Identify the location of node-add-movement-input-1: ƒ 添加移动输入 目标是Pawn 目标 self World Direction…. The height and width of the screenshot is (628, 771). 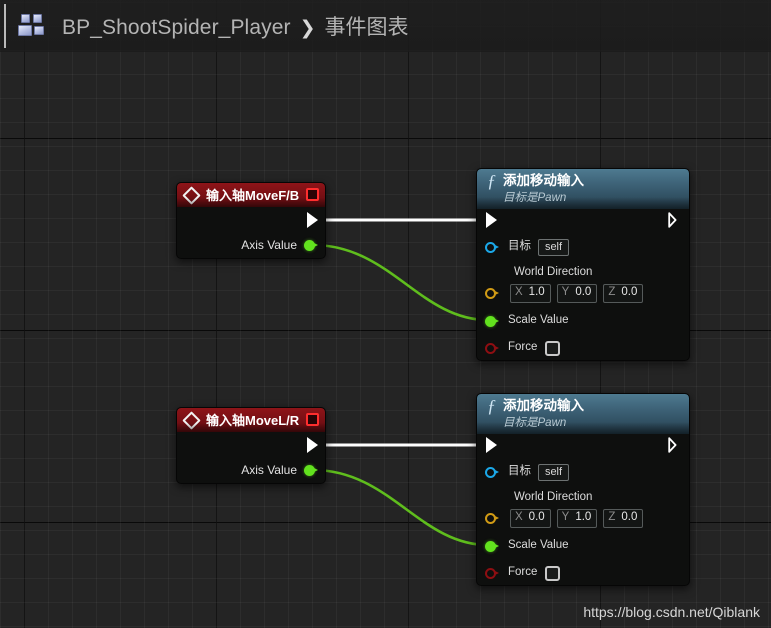
(583, 264).